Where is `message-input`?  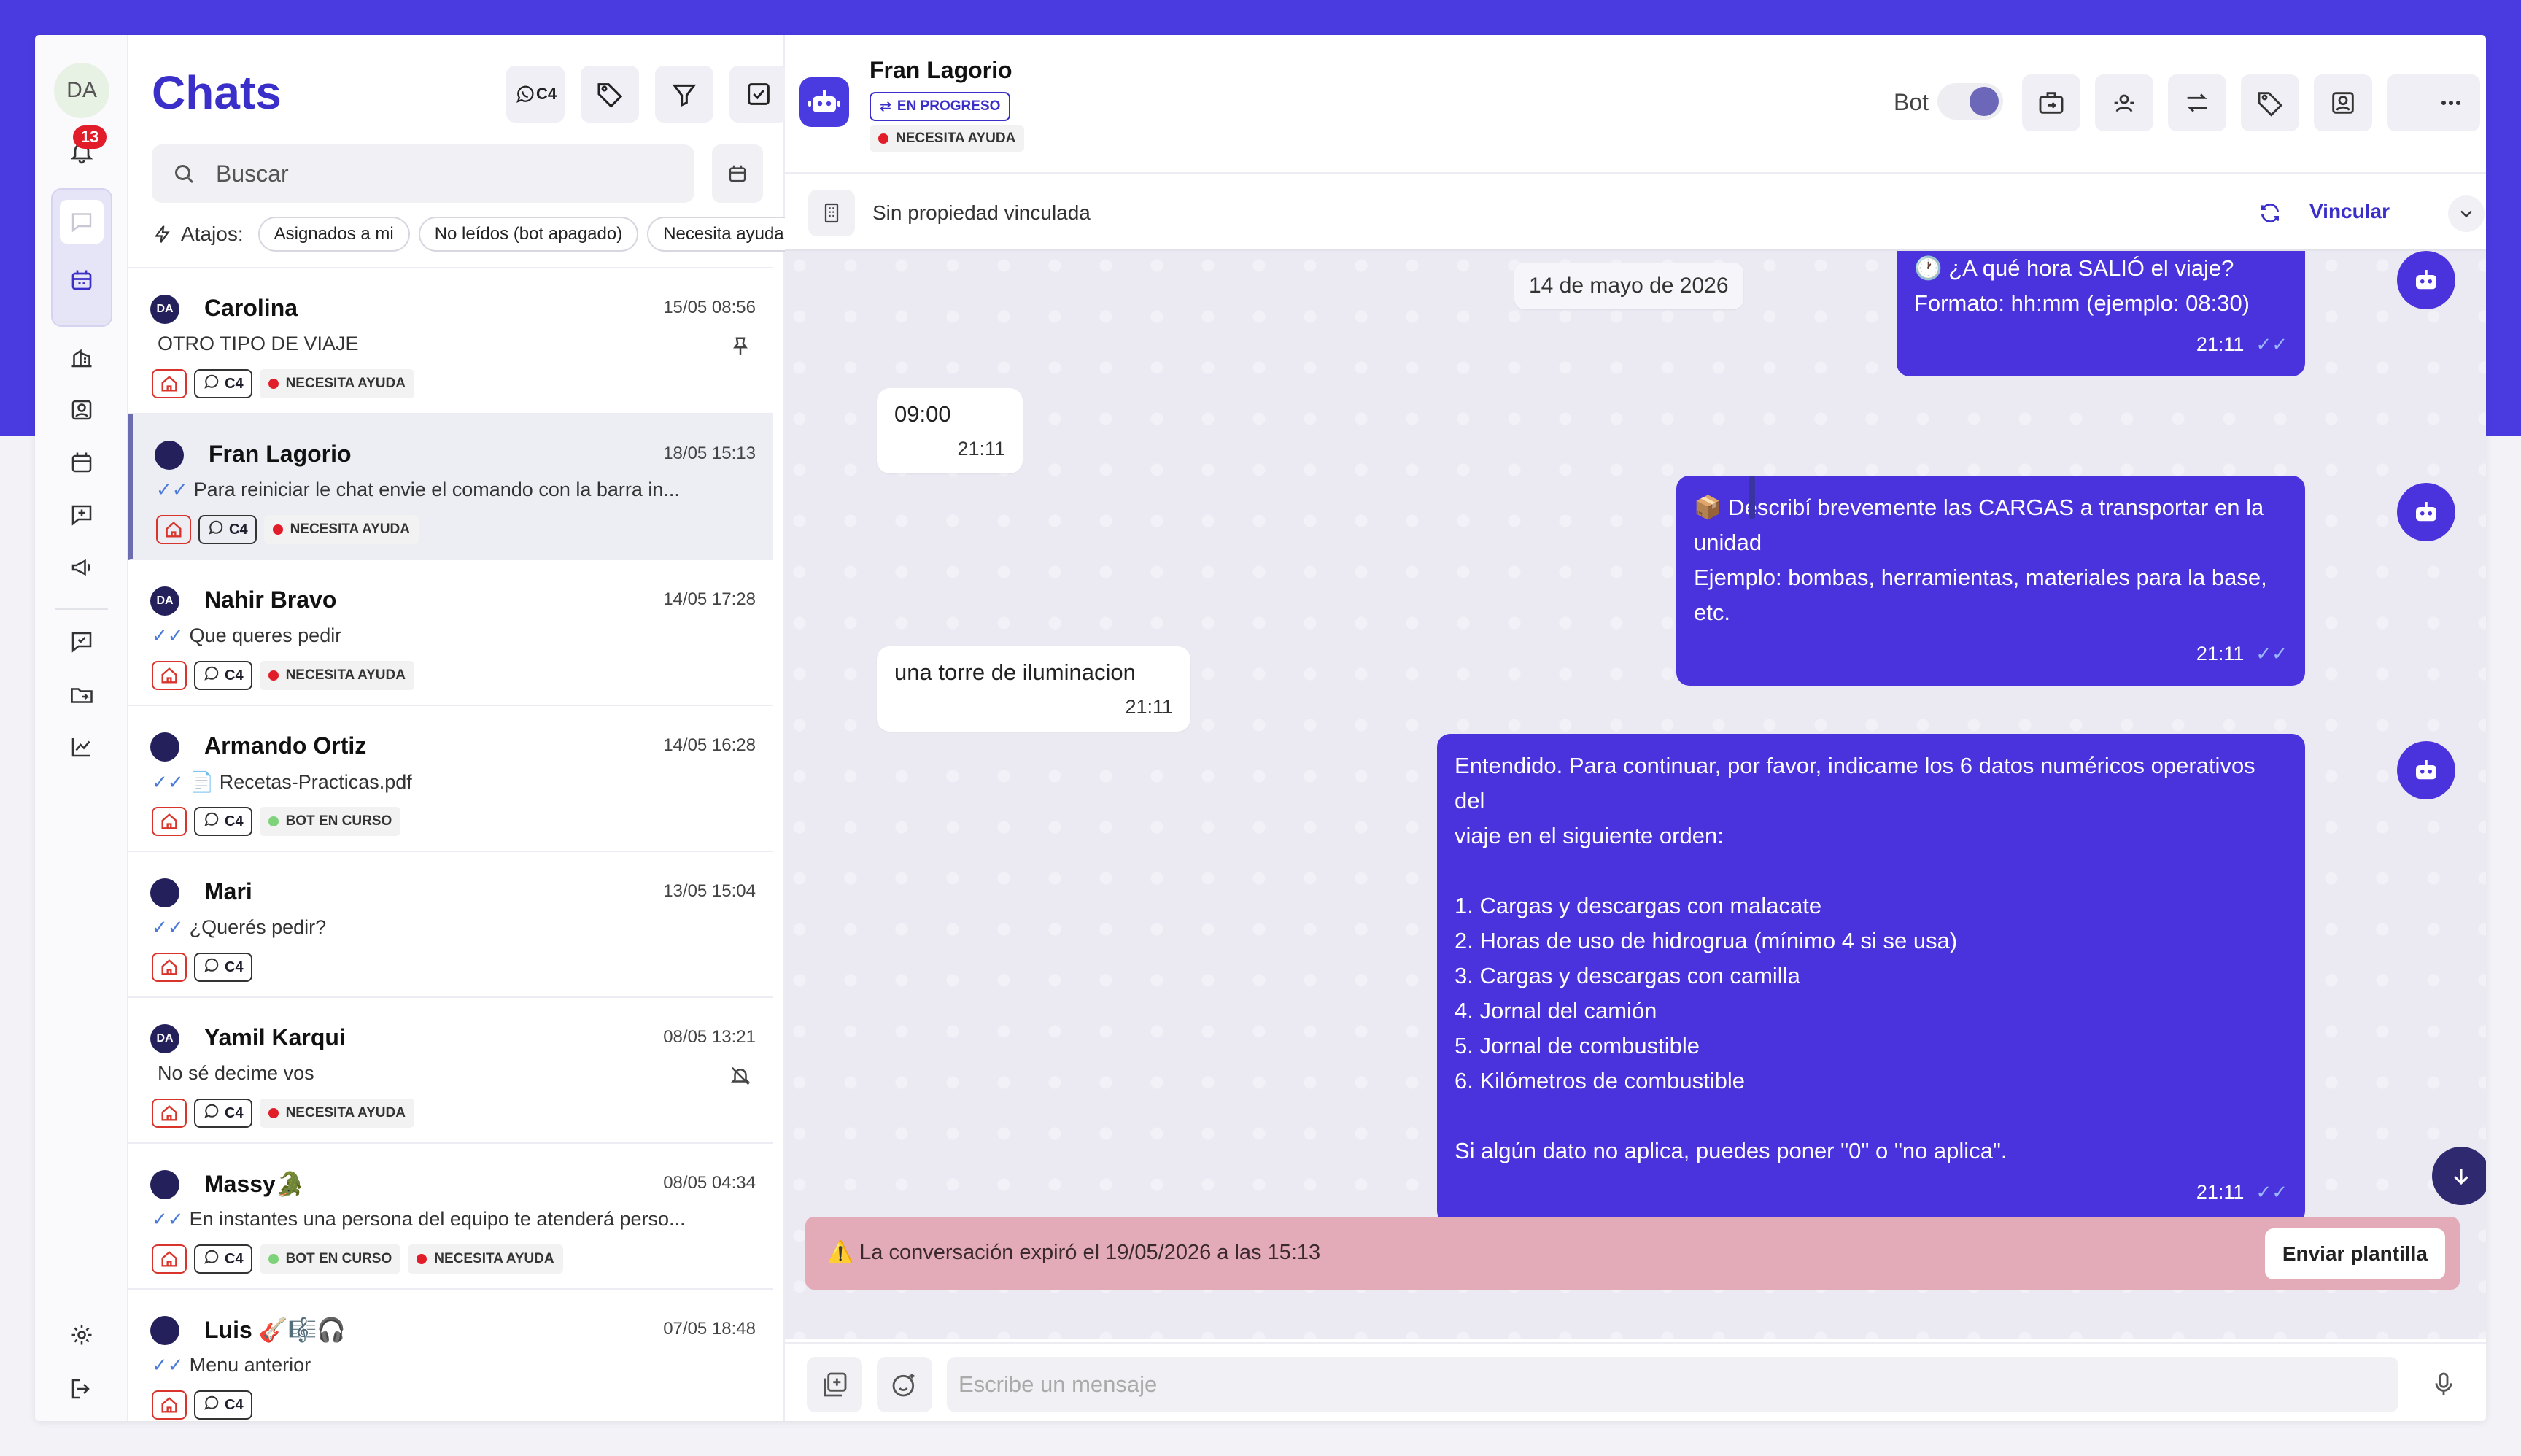
message-input is located at coordinates (1672, 1384).